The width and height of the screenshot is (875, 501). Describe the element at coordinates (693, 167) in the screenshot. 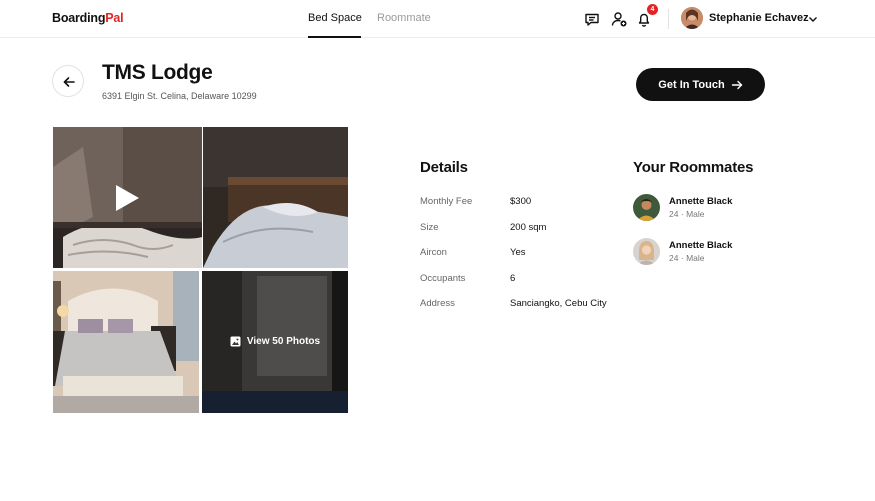

I see `roommates-heading: Your Roommates` at that location.